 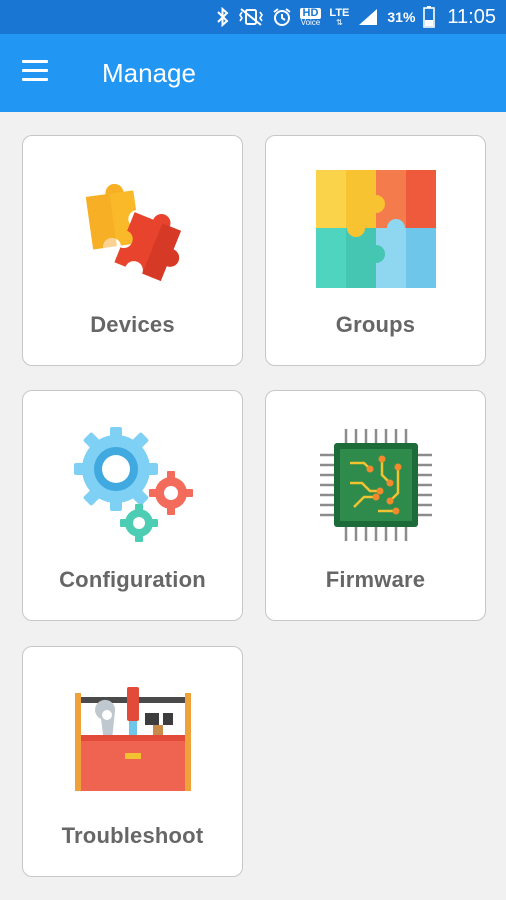 I want to click on voice-label: Voice, so click(x=310, y=22).